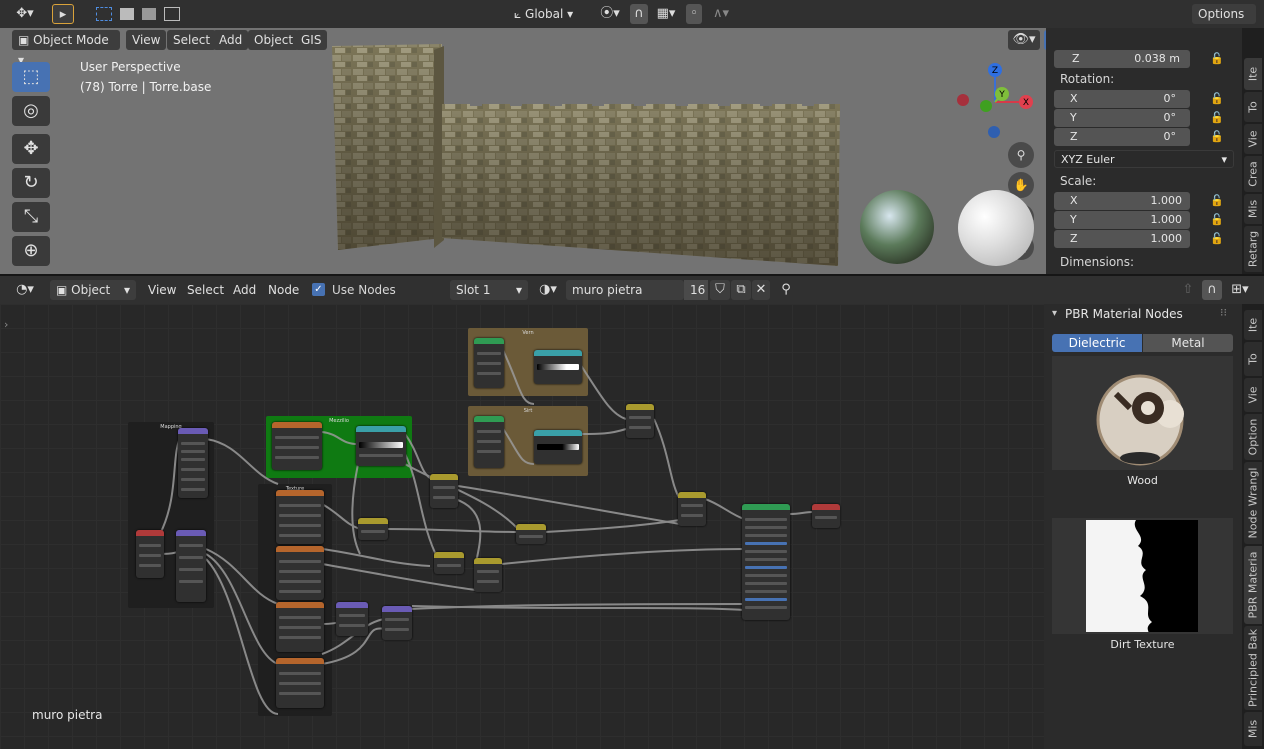 The width and height of the screenshot is (1264, 749). I want to click on node-material-output, so click(826, 516).